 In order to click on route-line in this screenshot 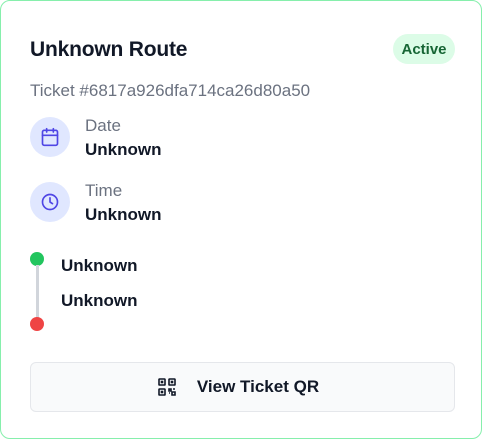, I will do `click(37, 291)`.